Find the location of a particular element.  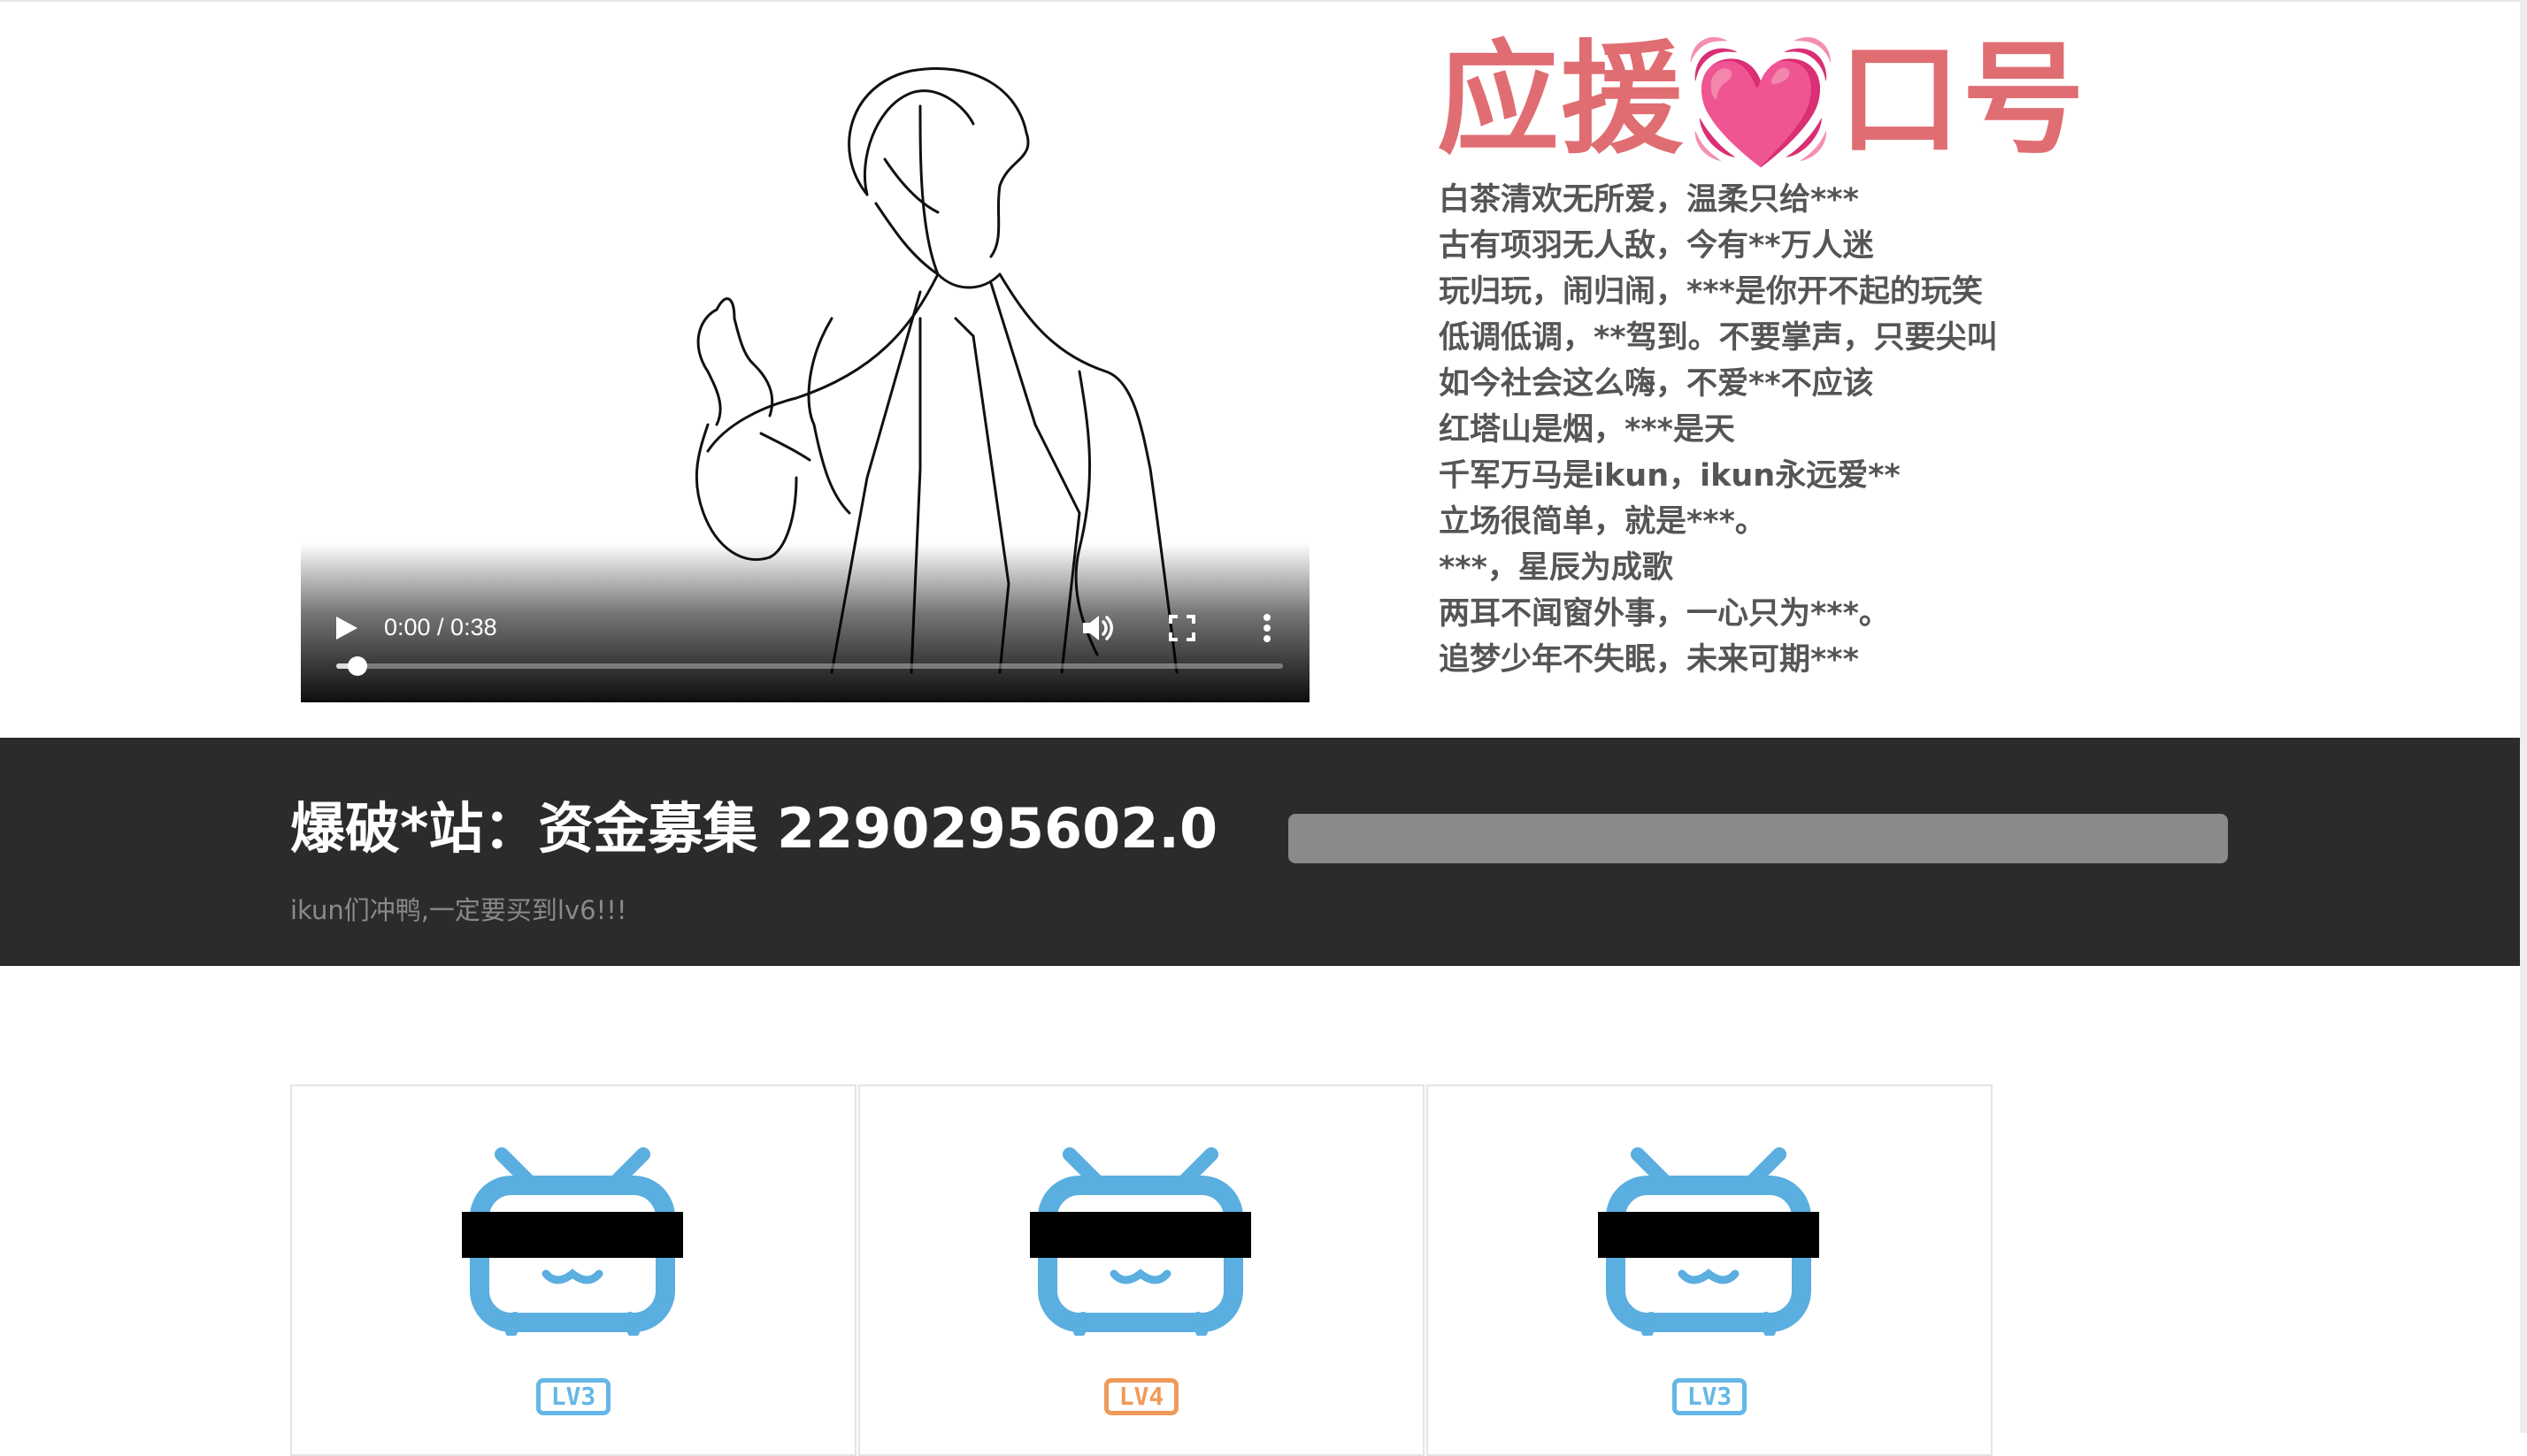

volume-icon is located at coordinates (1097, 628).